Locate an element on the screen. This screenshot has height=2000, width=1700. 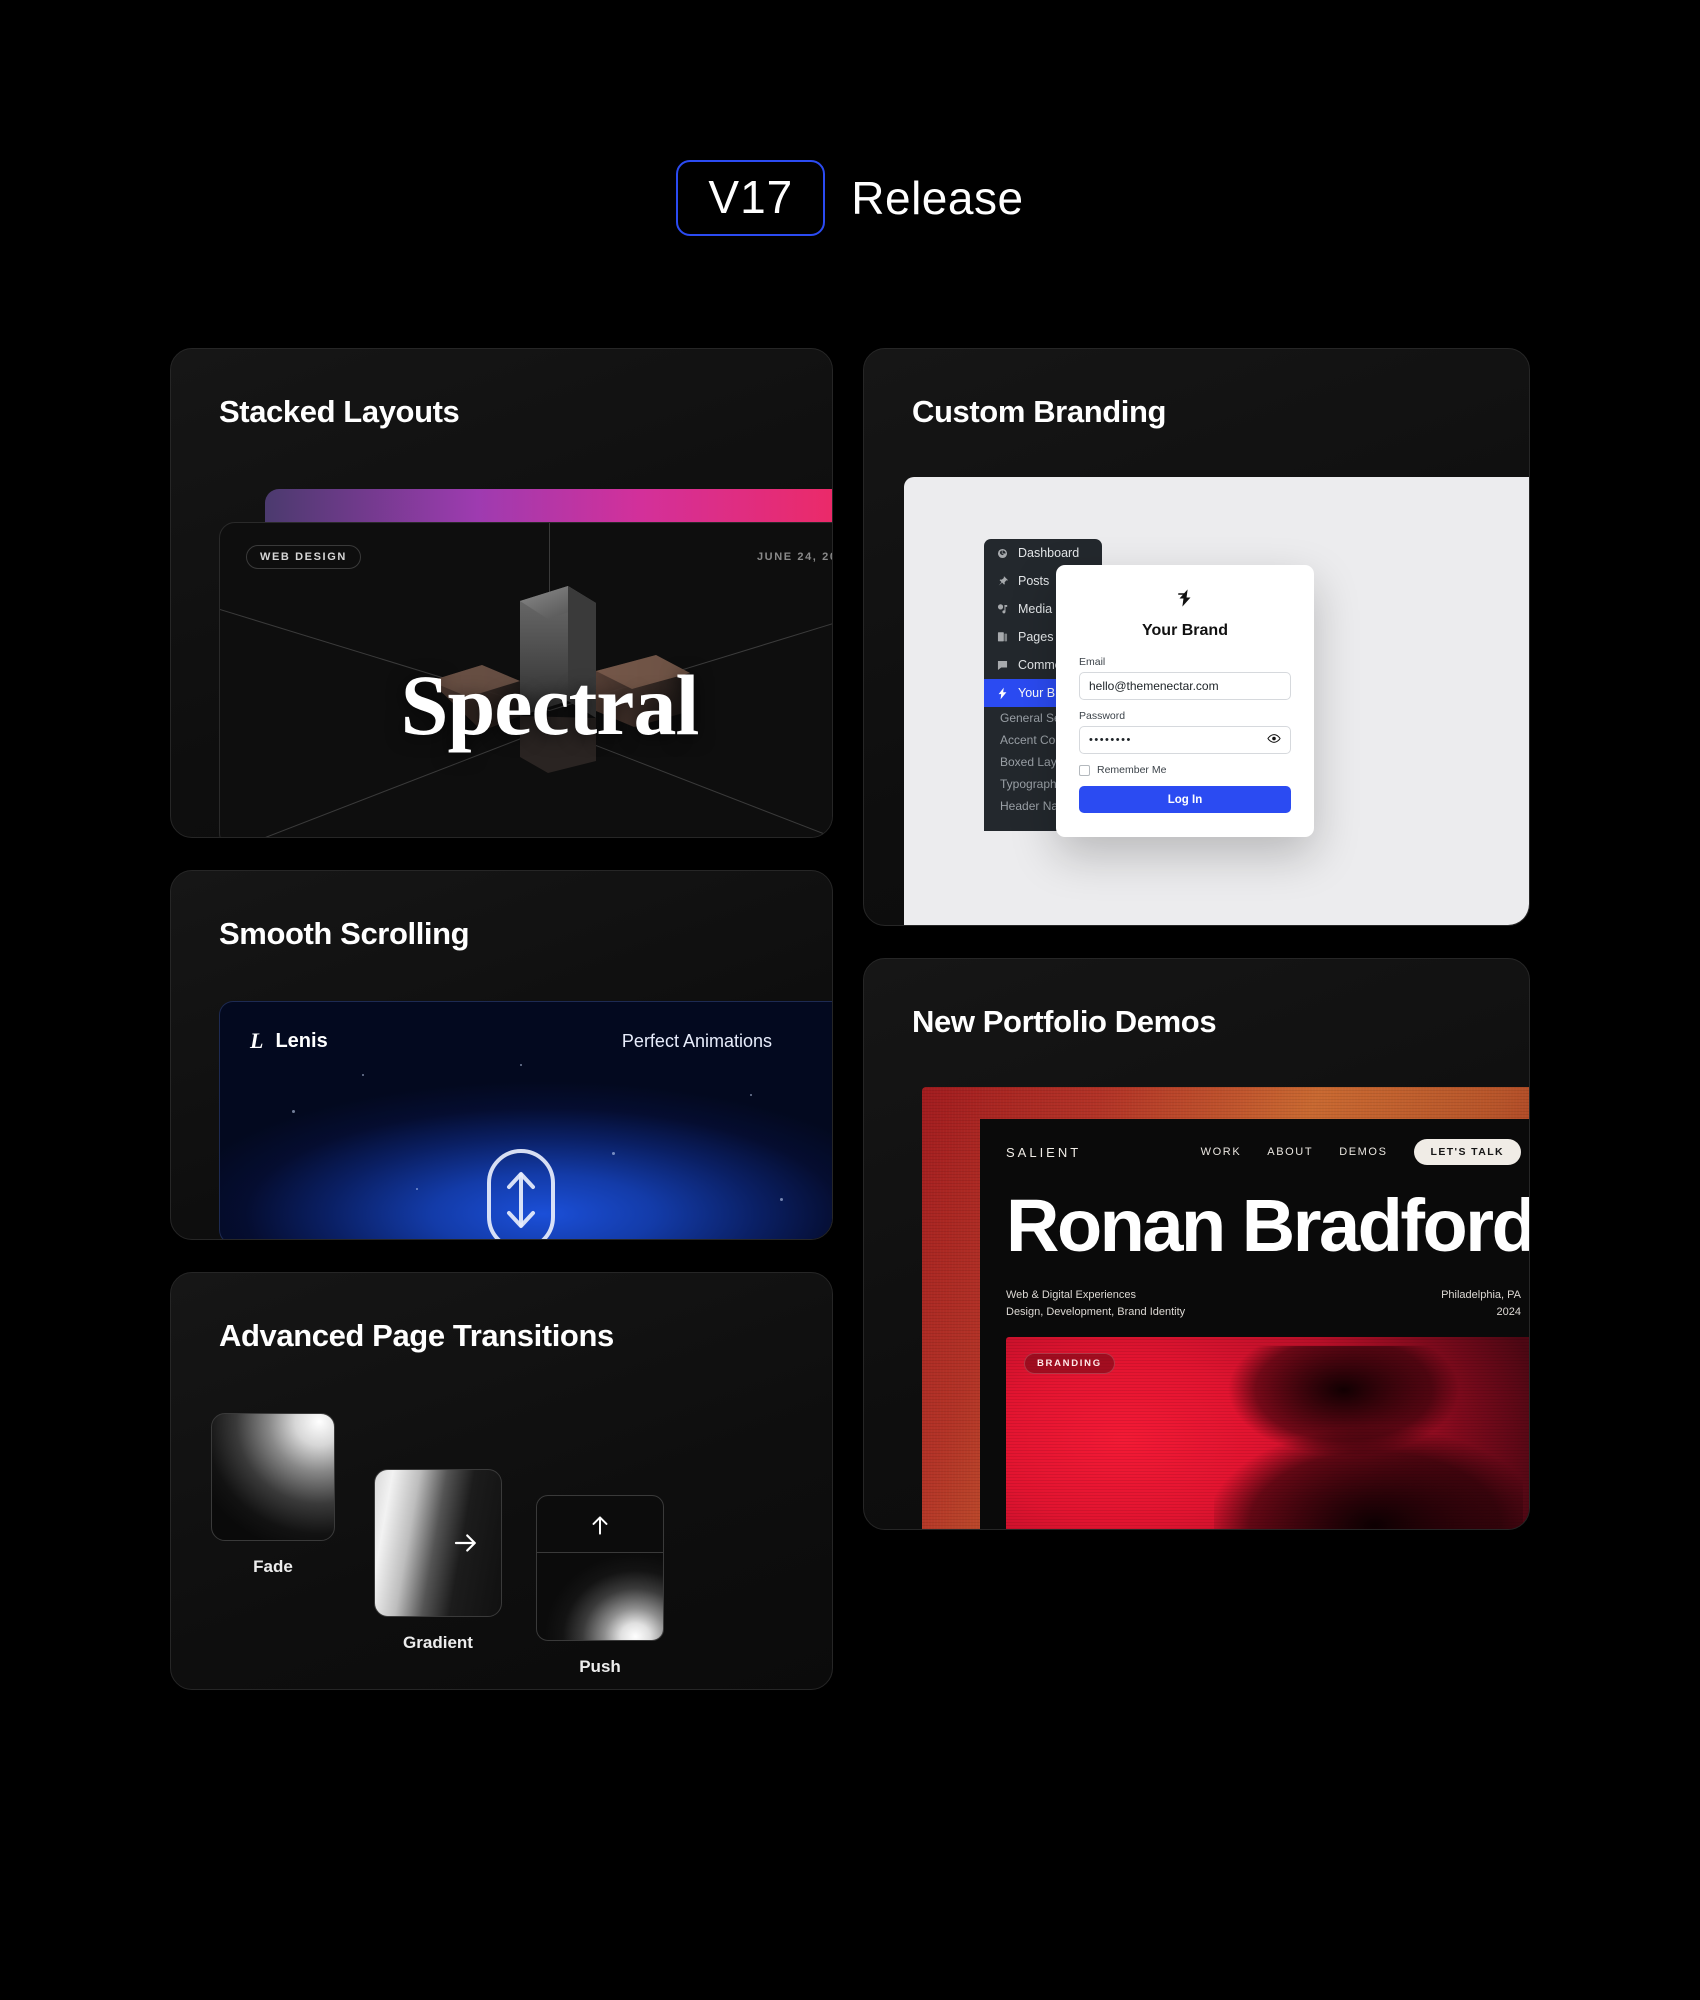
gradient-preview-card is located at coordinates (438, 1543).